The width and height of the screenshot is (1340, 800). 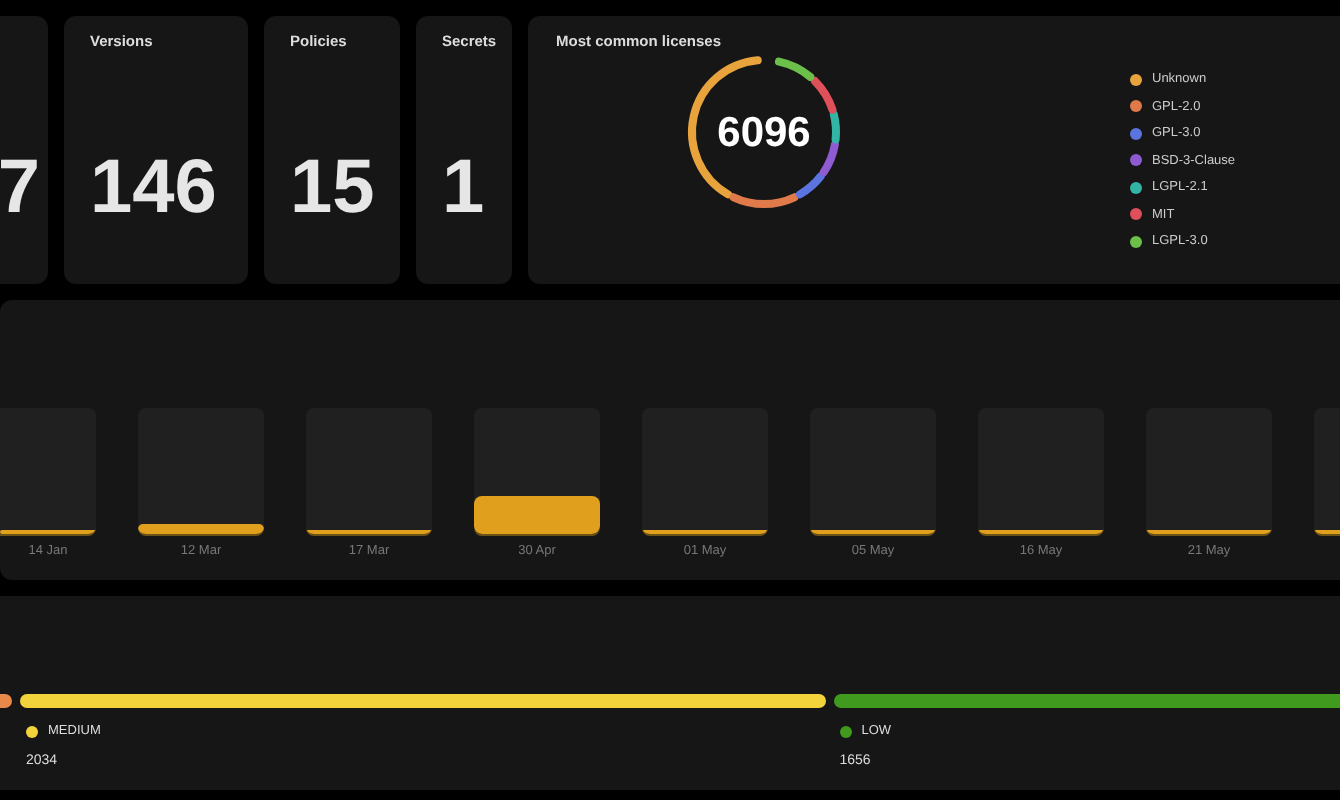 I want to click on stat-value: 146, so click(x=154, y=188).